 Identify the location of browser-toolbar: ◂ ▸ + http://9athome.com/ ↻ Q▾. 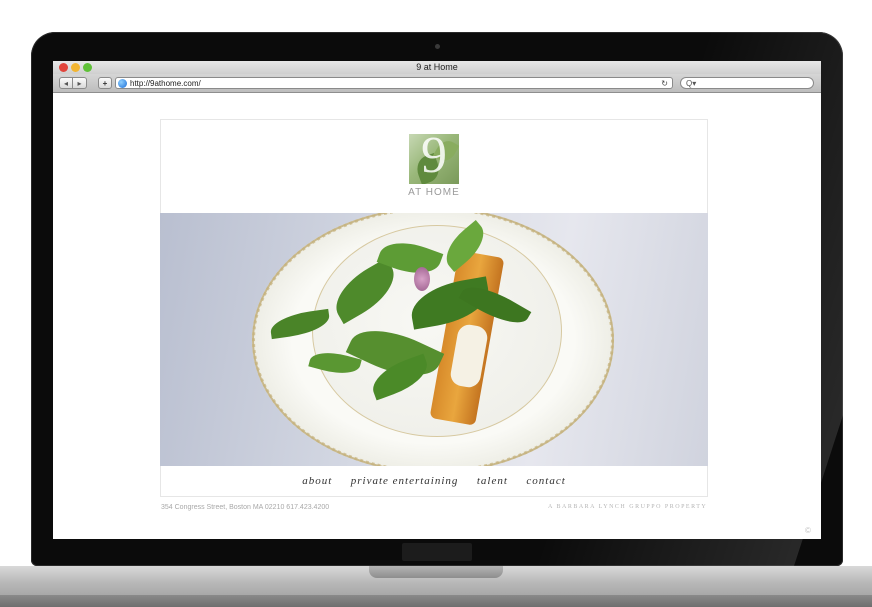
(437, 83).